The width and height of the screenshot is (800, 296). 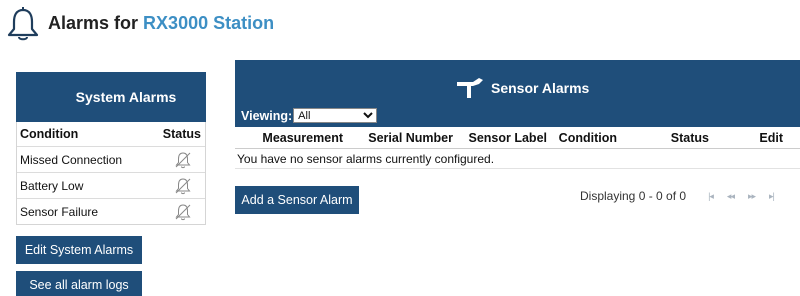 What do you see at coordinates (79, 250) in the screenshot?
I see `edit-system-alarms-button: Edit System Alarms` at bounding box center [79, 250].